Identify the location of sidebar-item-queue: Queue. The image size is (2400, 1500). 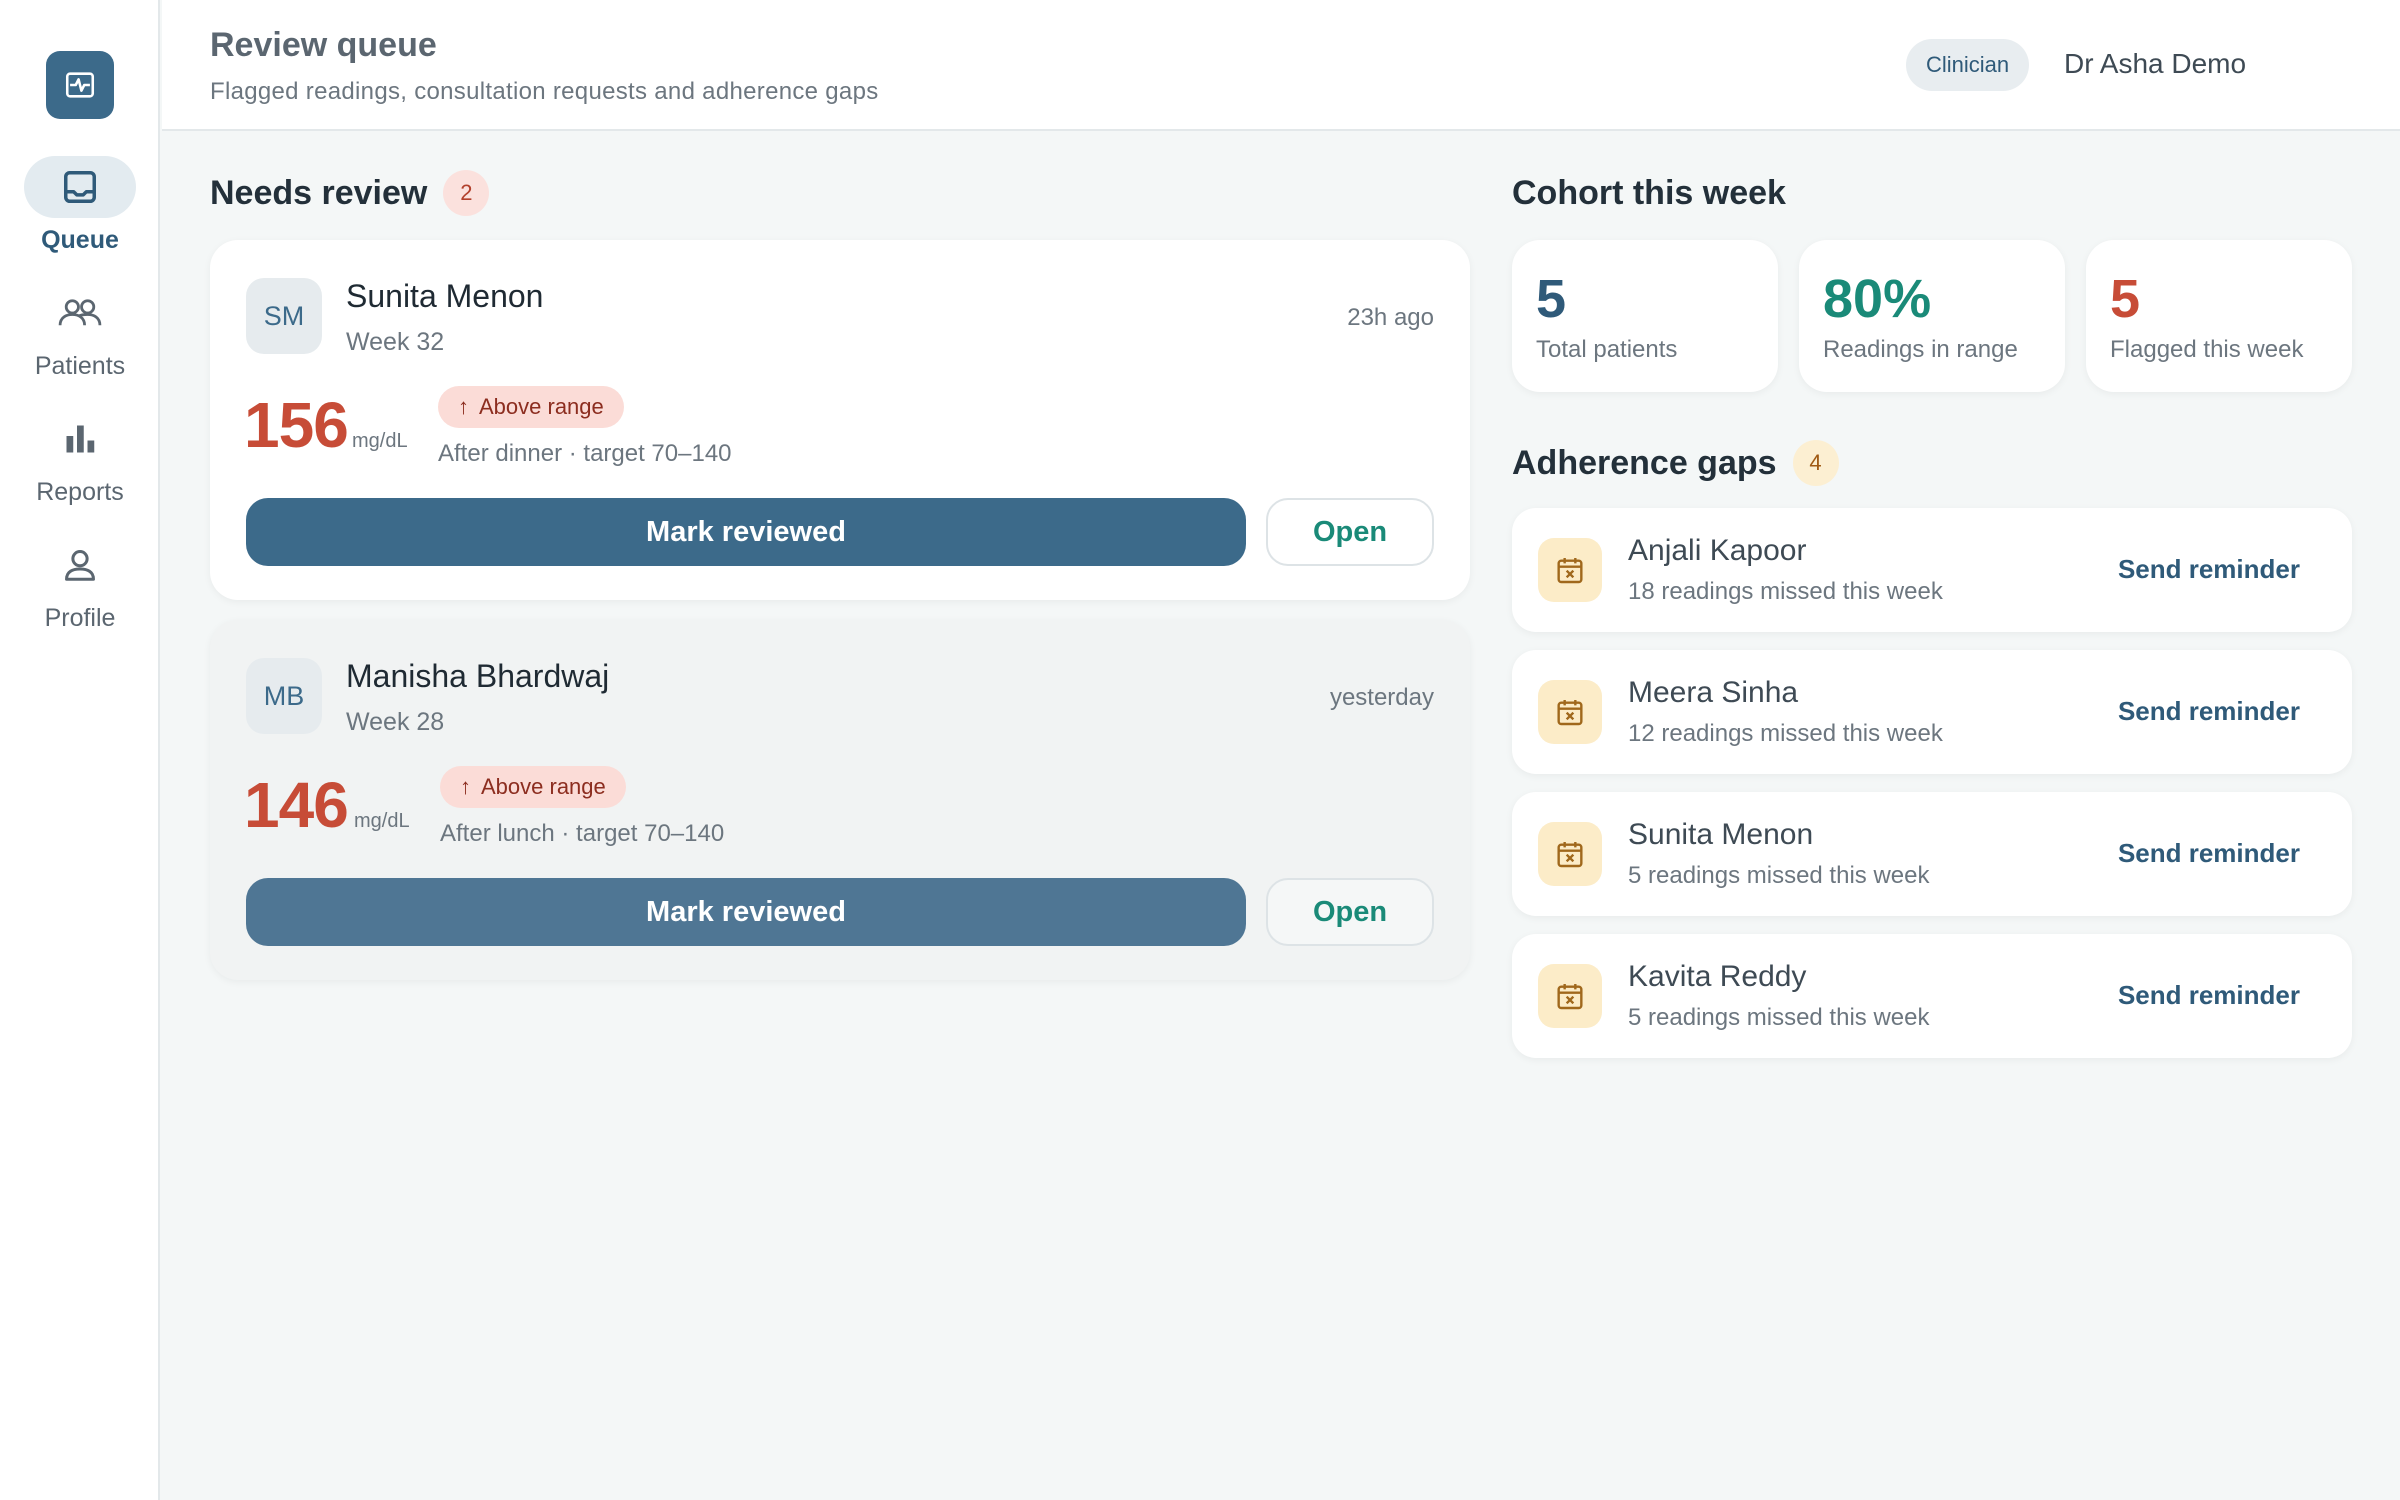
(80, 205).